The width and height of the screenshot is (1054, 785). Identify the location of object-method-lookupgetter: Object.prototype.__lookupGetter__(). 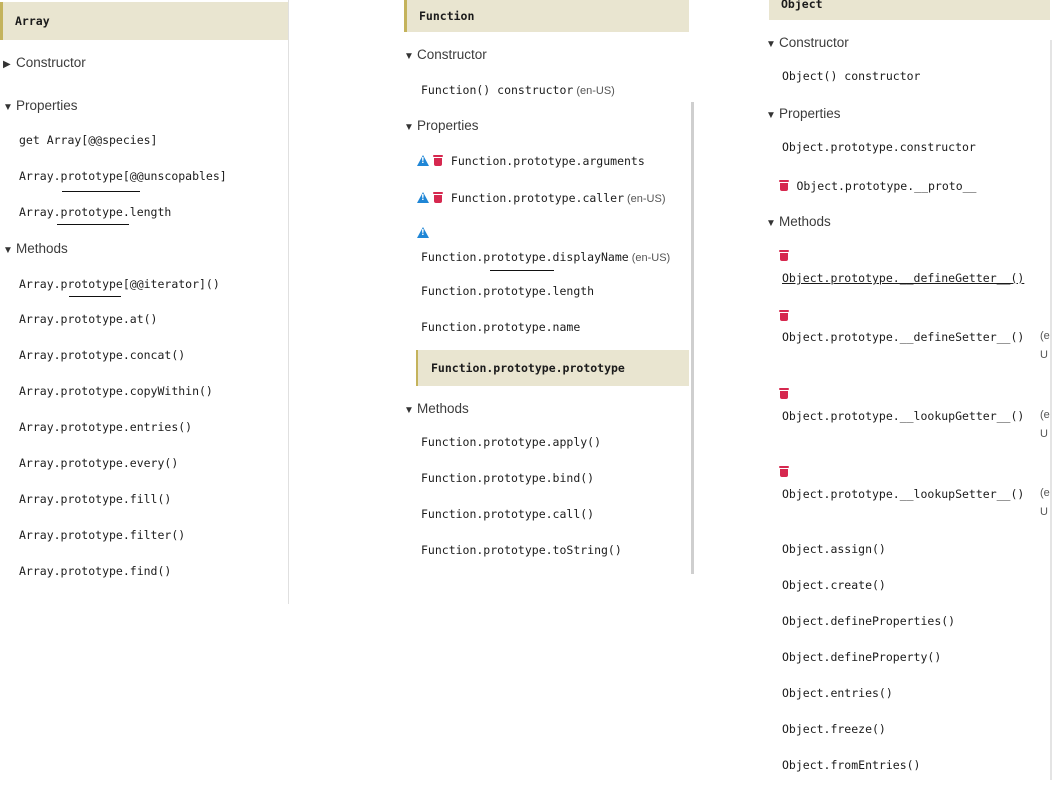
(903, 416).